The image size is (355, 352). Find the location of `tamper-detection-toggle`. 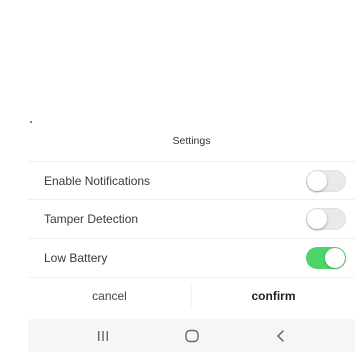

tamper-detection-toggle is located at coordinates (326, 218).